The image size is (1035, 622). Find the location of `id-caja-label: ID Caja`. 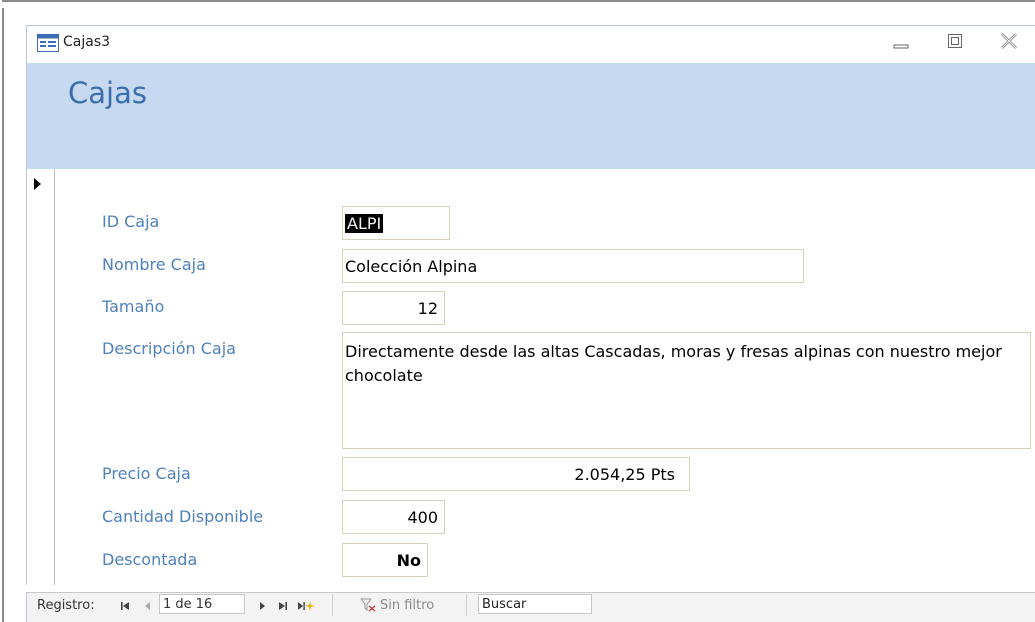

id-caja-label: ID Caja is located at coordinates (131, 221).